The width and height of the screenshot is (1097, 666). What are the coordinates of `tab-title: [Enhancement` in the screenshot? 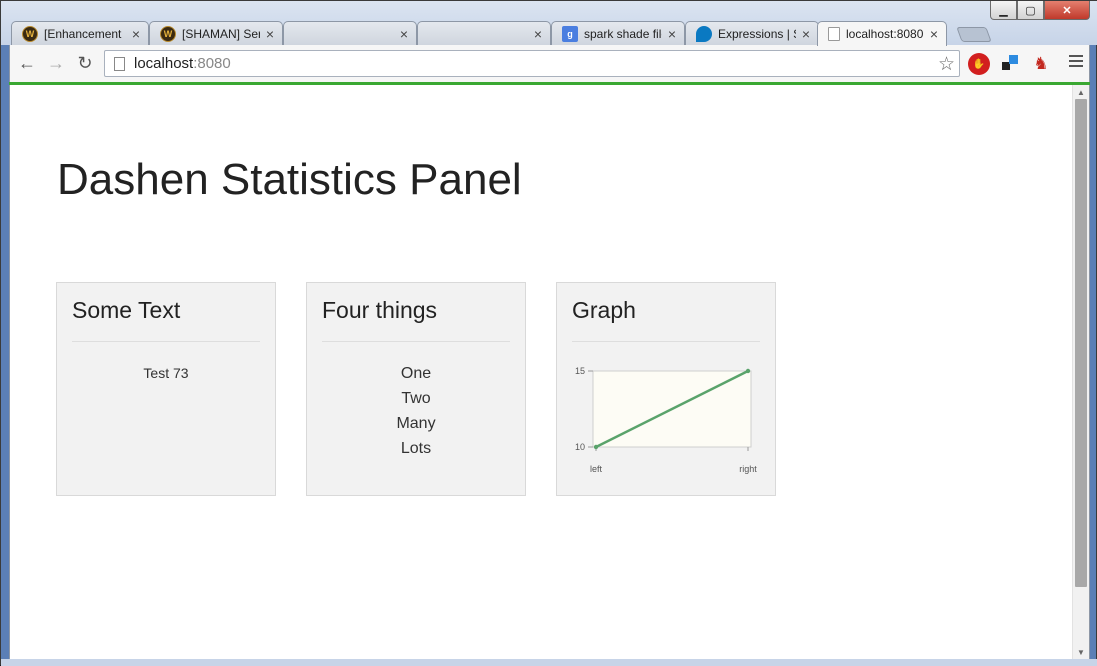 It's located at (83, 33).